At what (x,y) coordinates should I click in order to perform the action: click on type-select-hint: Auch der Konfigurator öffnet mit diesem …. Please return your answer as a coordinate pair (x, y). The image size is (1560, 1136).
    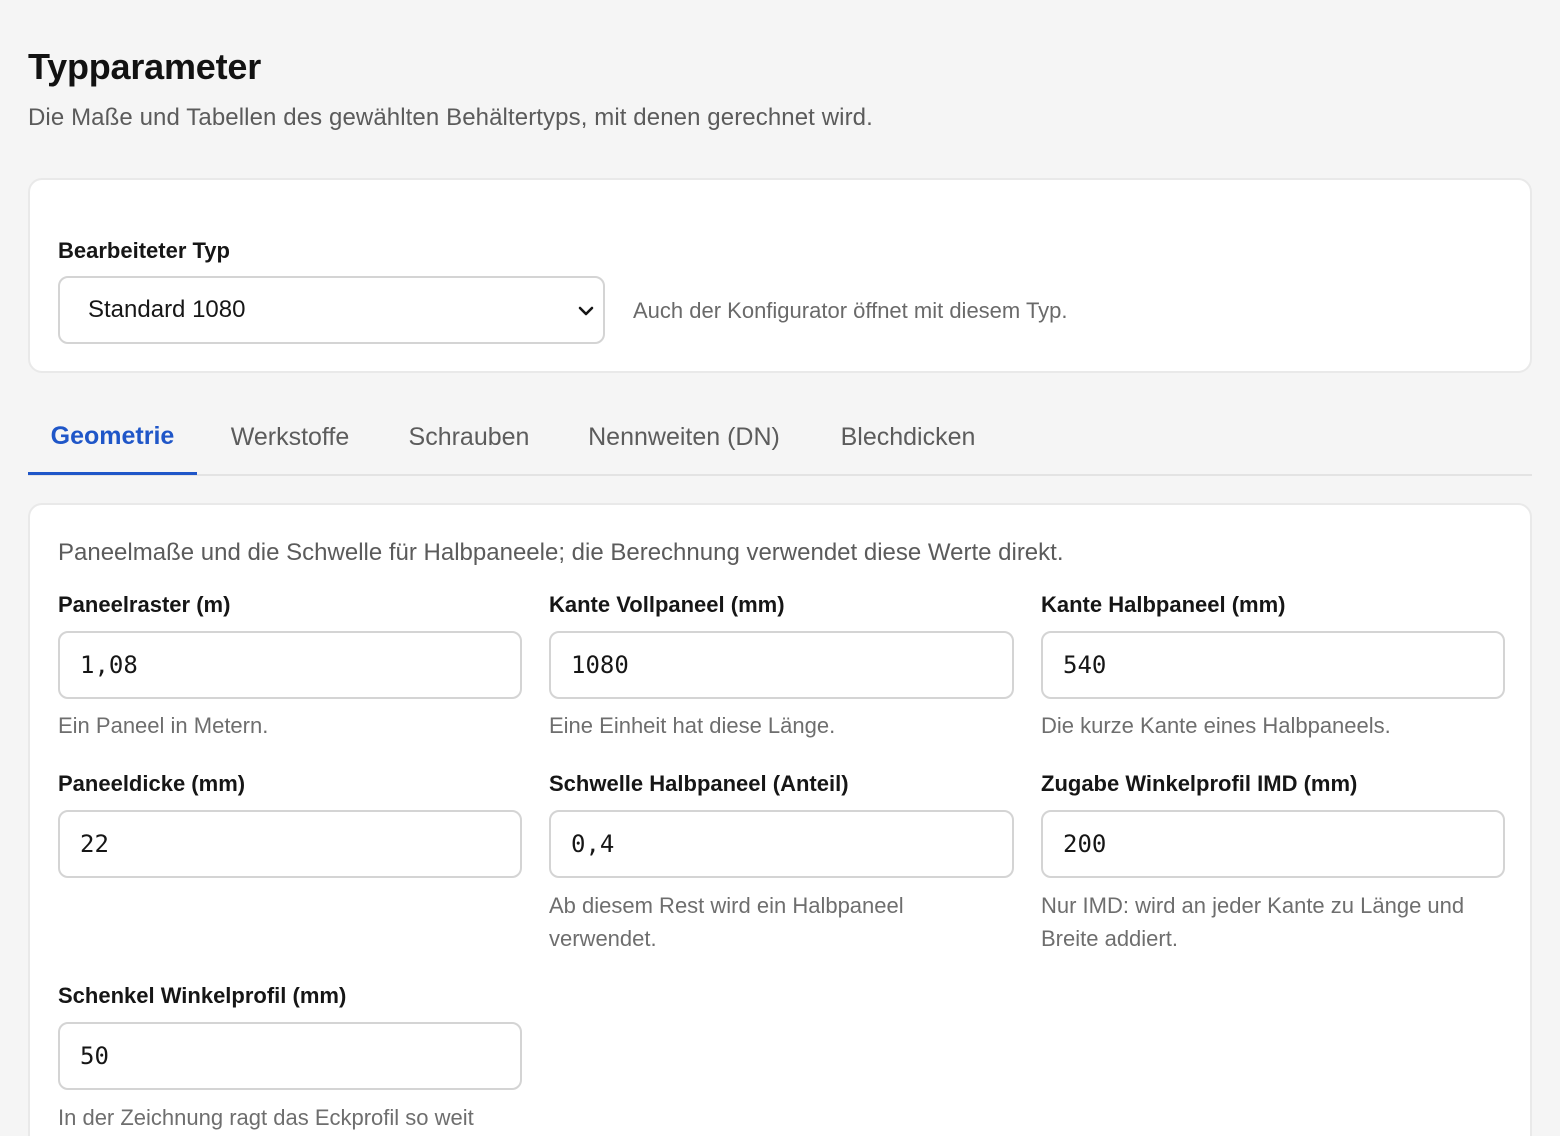
    Looking at the image, I should click on (850, 310).